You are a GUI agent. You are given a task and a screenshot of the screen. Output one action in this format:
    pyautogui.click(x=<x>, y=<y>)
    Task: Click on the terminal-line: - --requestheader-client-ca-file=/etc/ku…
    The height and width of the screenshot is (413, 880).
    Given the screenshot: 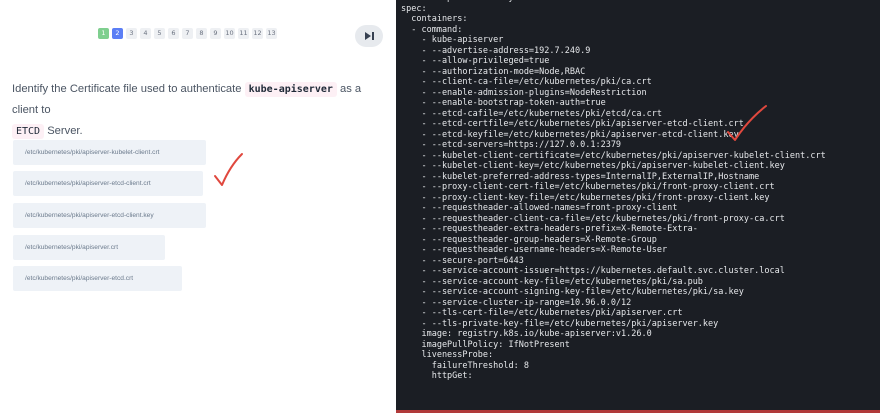 What is the action you would take?
    pyautogui.click(x=593, y=218)
    